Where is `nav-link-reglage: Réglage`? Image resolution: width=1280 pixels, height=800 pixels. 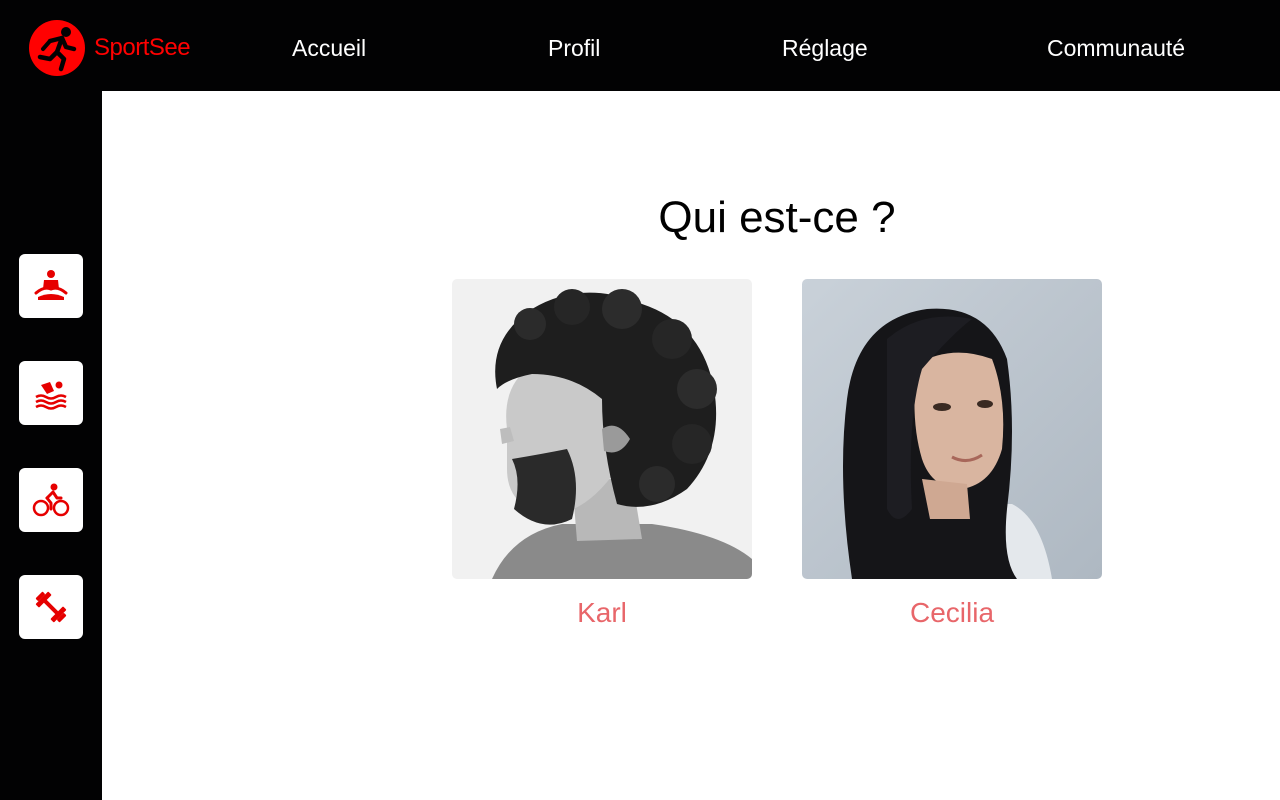 nav-link-reglage: Réglage is located at coordinates (825, 48).